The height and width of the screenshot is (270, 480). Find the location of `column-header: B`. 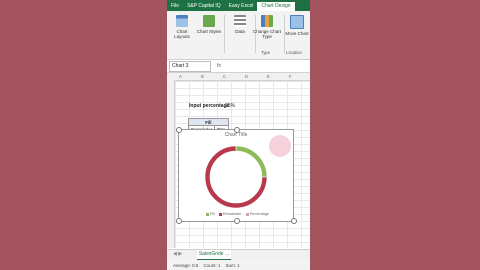

column-header: B is located at coordinates (202, 76).